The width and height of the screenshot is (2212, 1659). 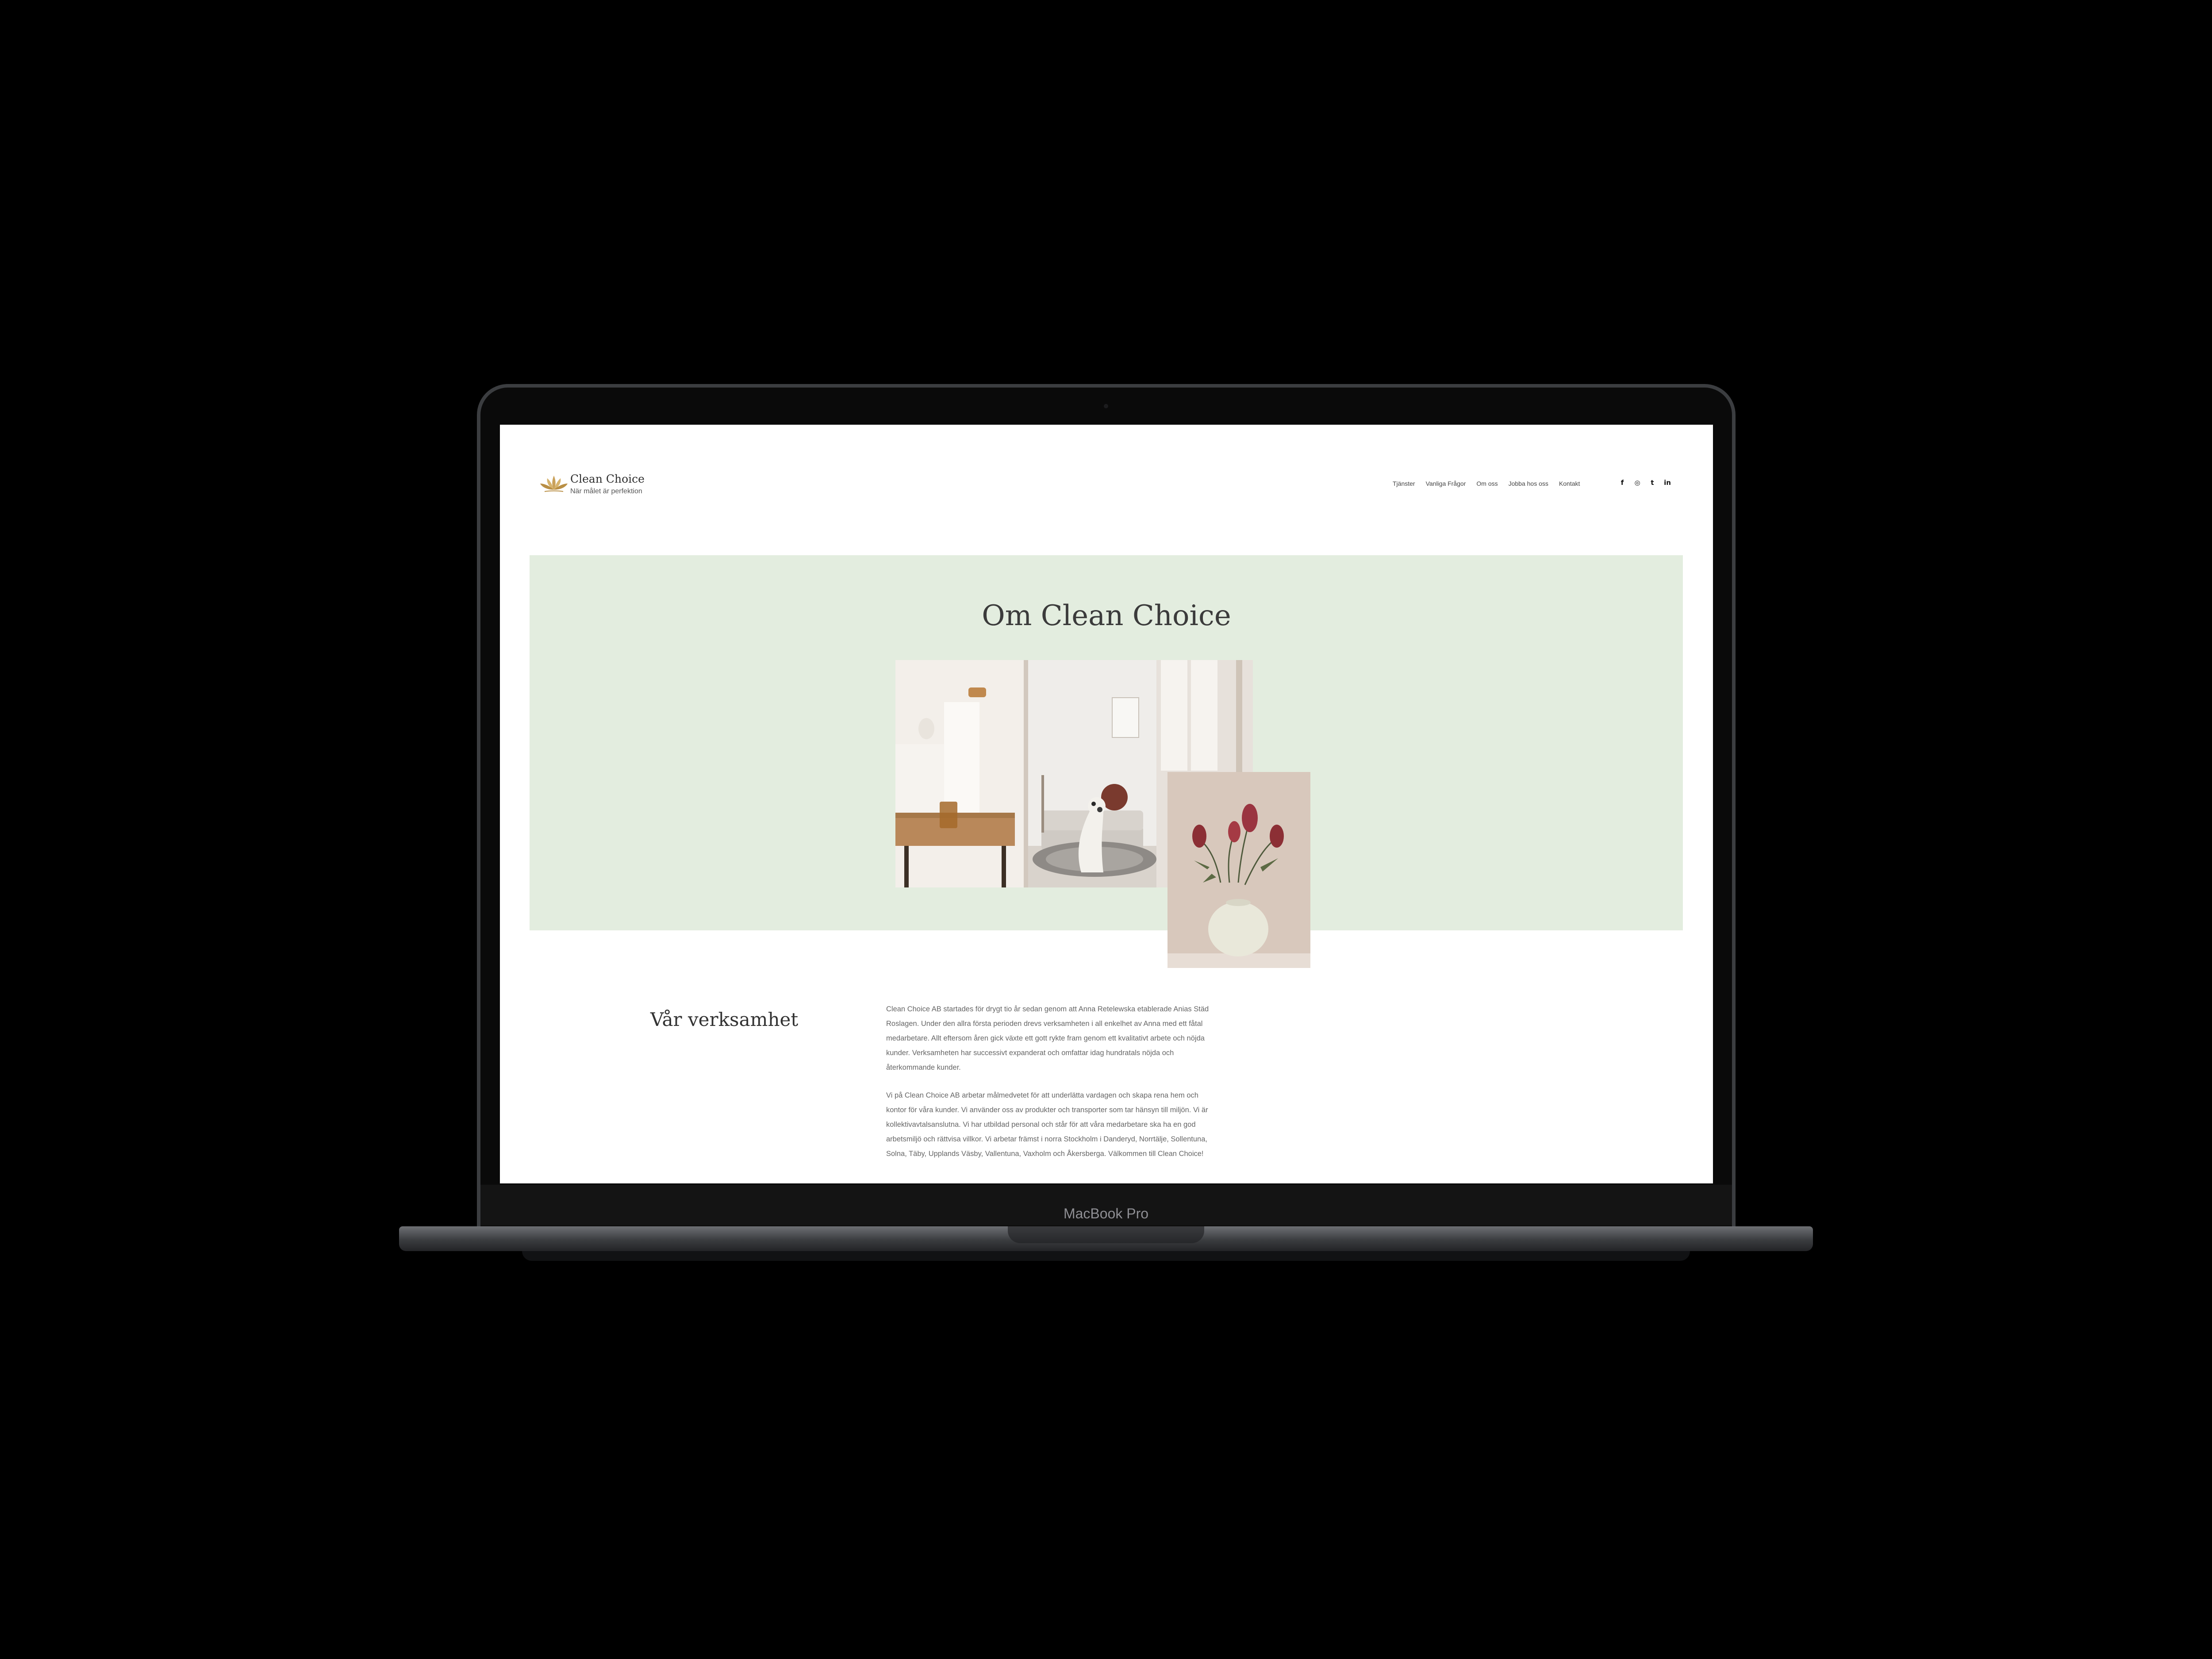 I want to click on instagram-icon: ◎, so click(x=1637, y=483).